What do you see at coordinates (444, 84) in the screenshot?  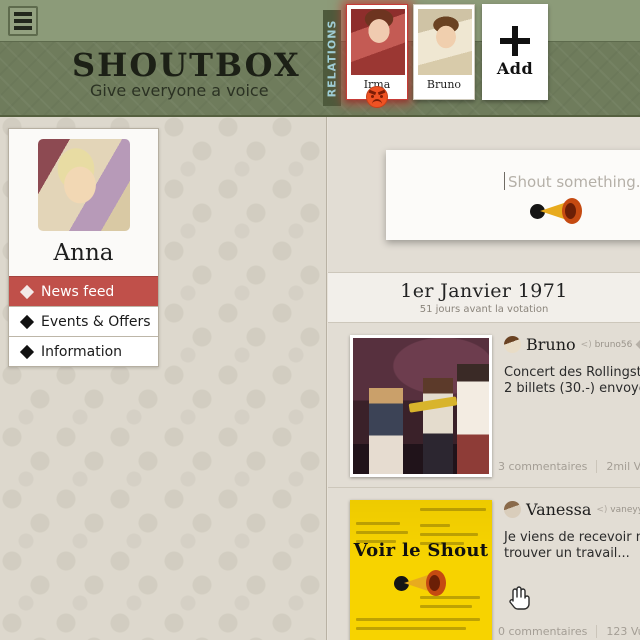 I see `relation-name: Bruno` at bounding box center [444, 84].